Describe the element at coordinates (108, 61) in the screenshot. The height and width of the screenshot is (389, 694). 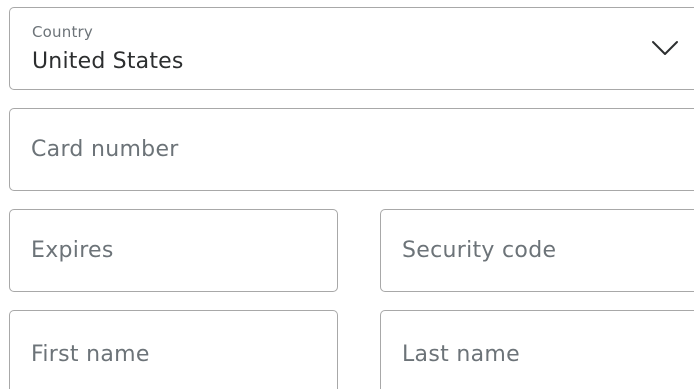
I see `country-value: United States` at that location.